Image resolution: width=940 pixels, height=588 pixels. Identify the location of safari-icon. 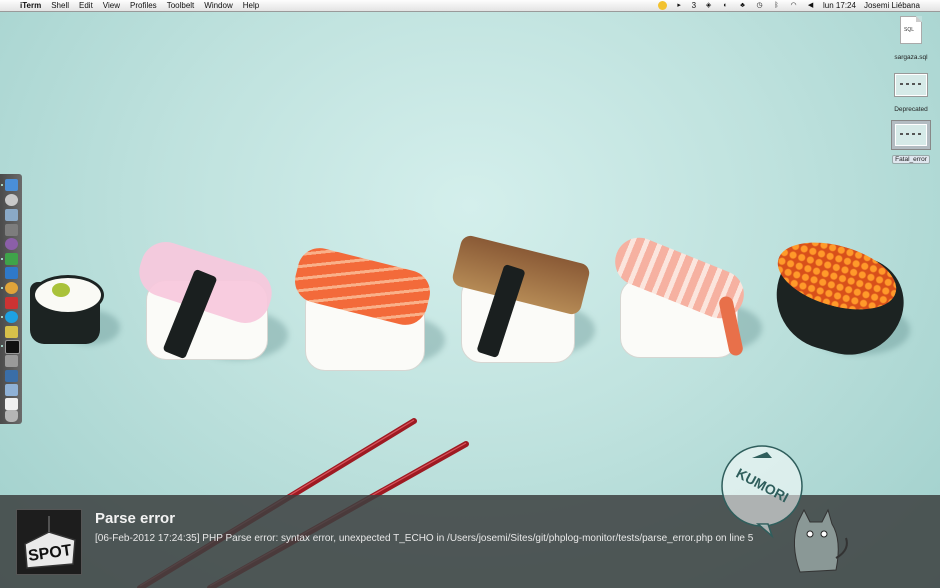
(11, 200).